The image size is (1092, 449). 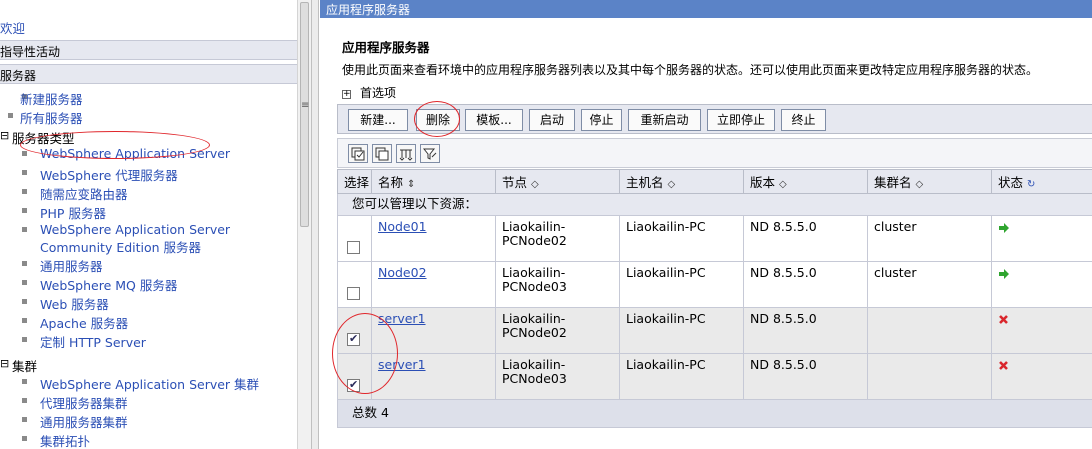 I want to click on column-header-host: 主机名 ◇, so click(x=681, y=181).